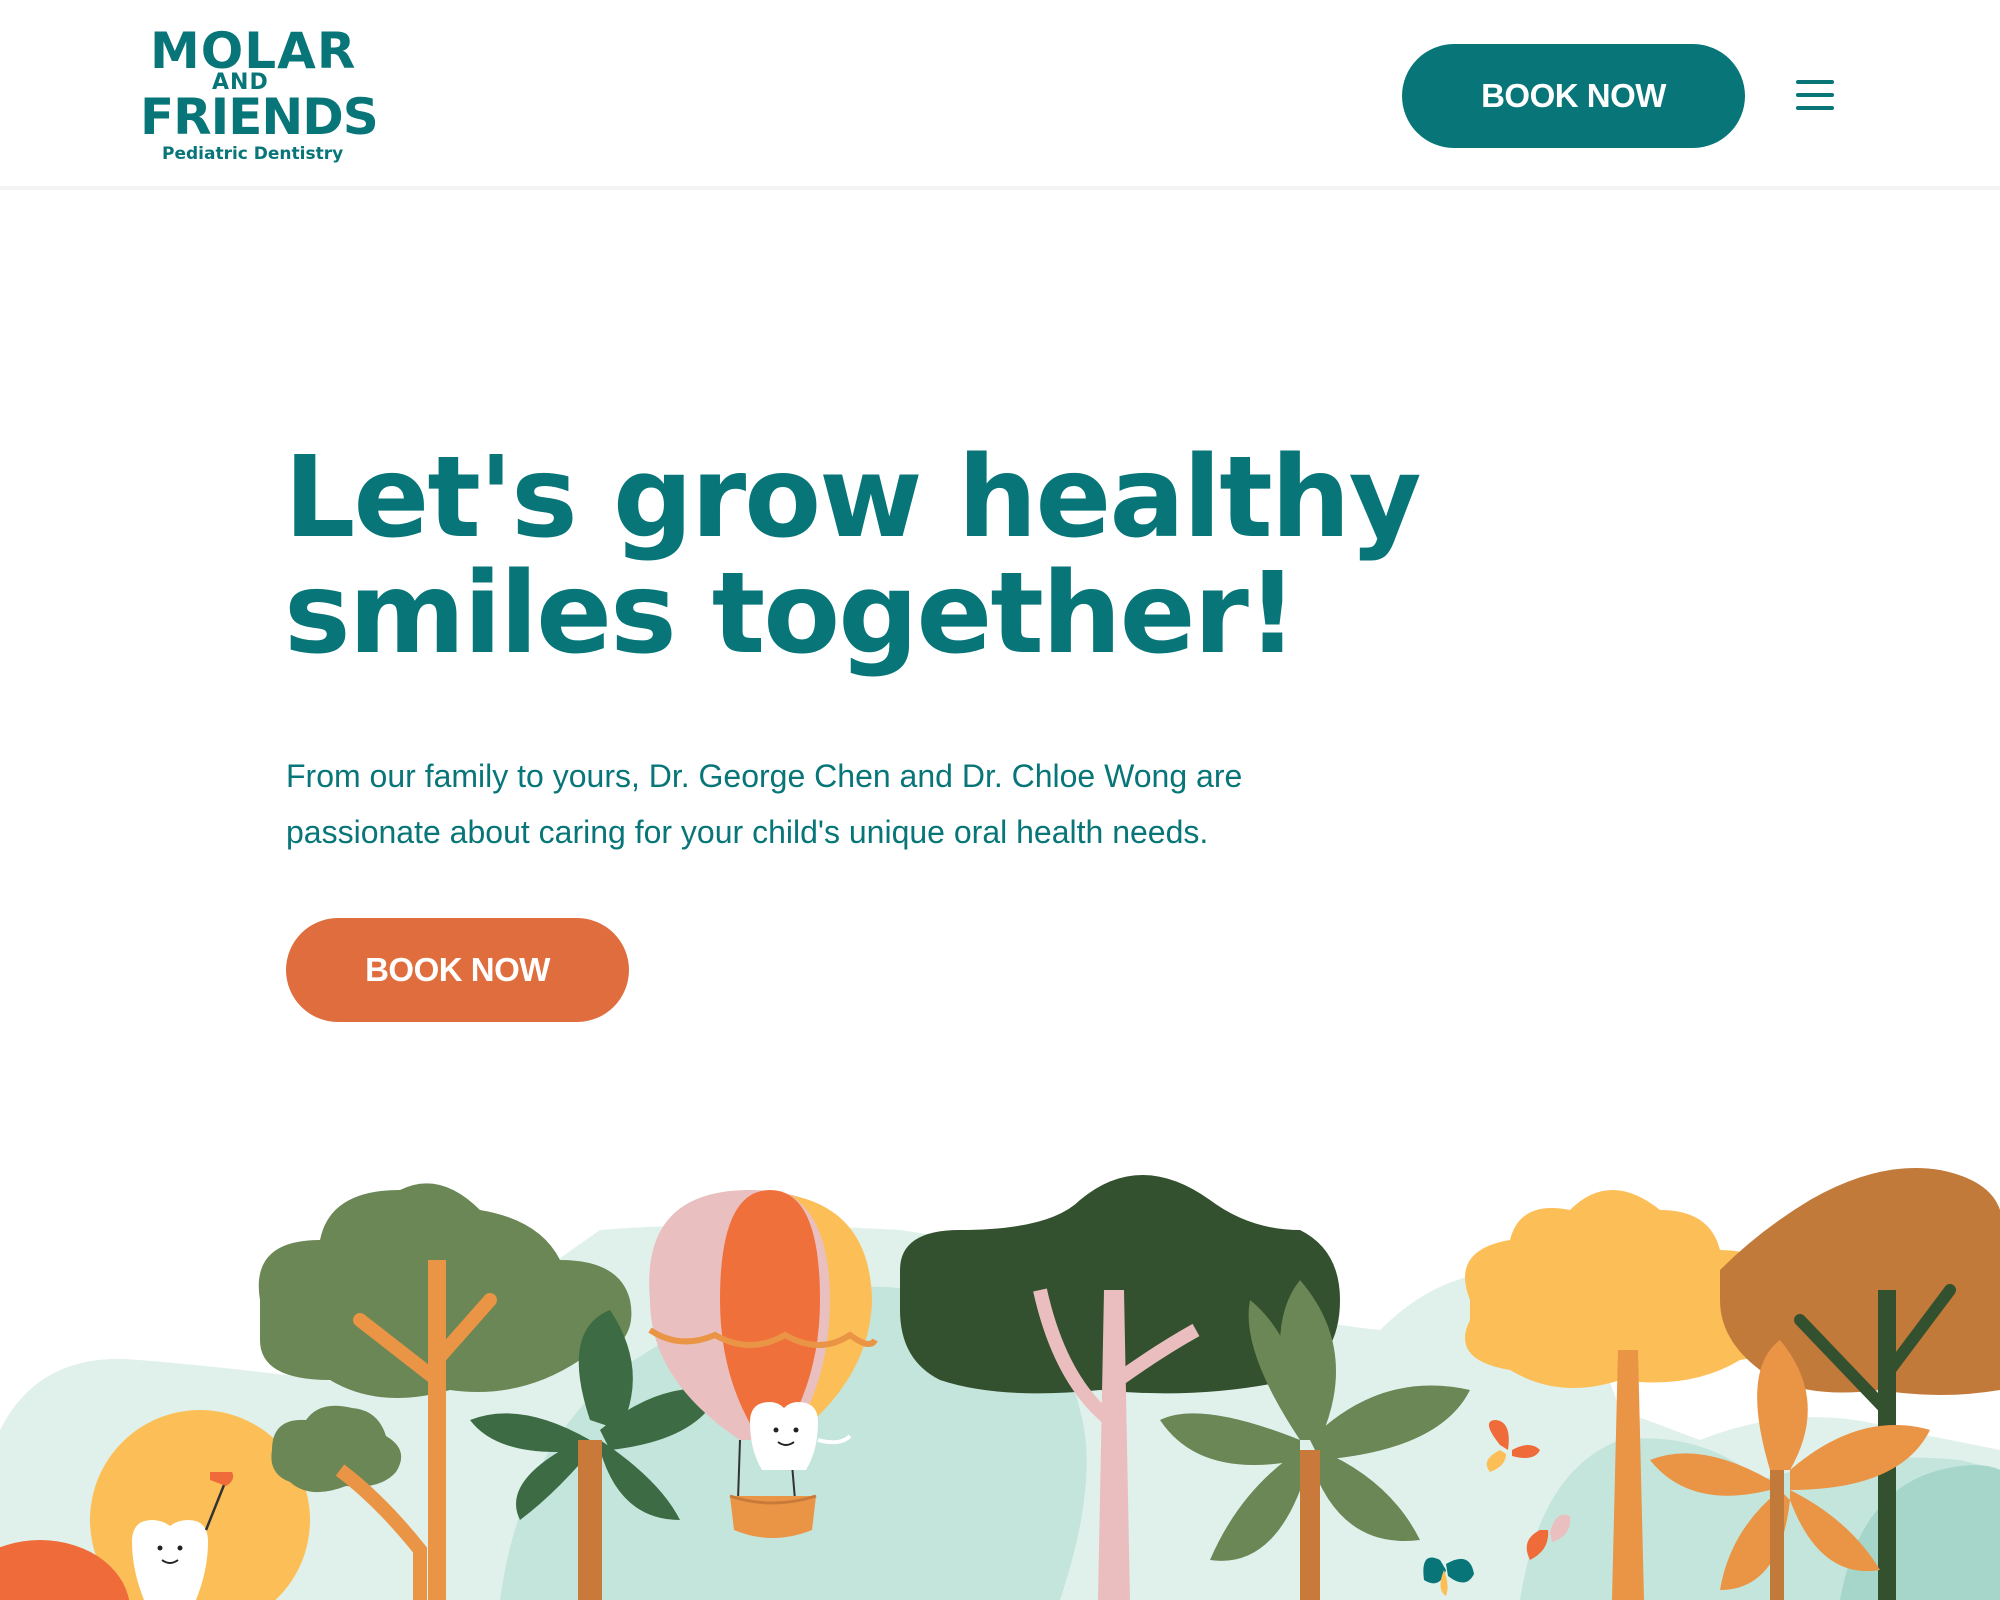  Describe the element at coordinates (259, 117) in the screenshot. I see `logo-line-friends: FRIENDS` at that location.